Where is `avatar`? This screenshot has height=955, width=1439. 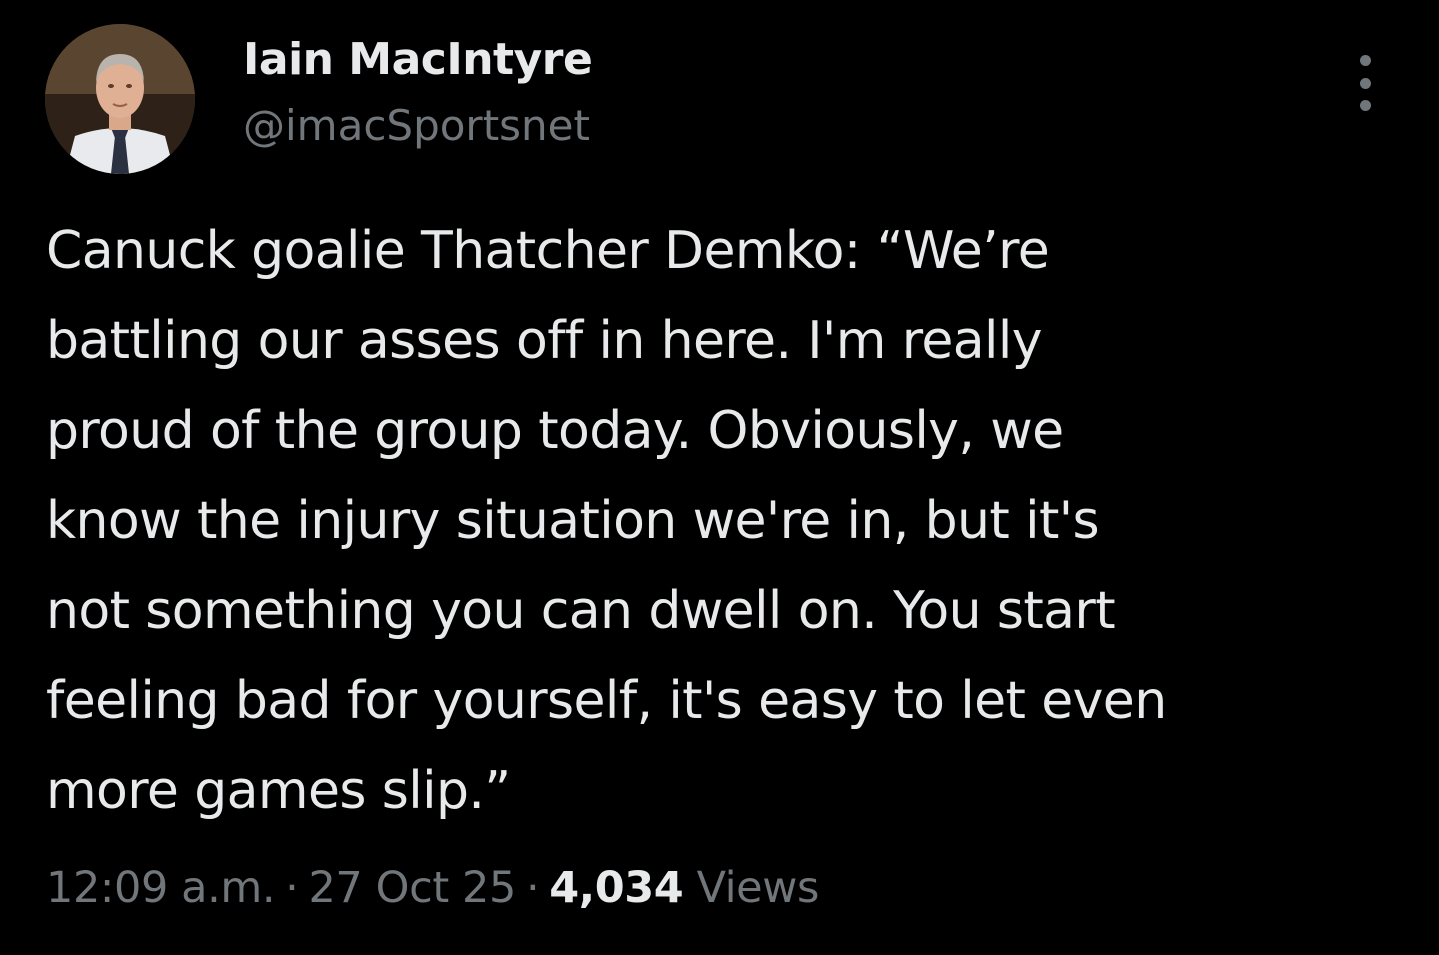
avatar is located at coordinates (120, 99).